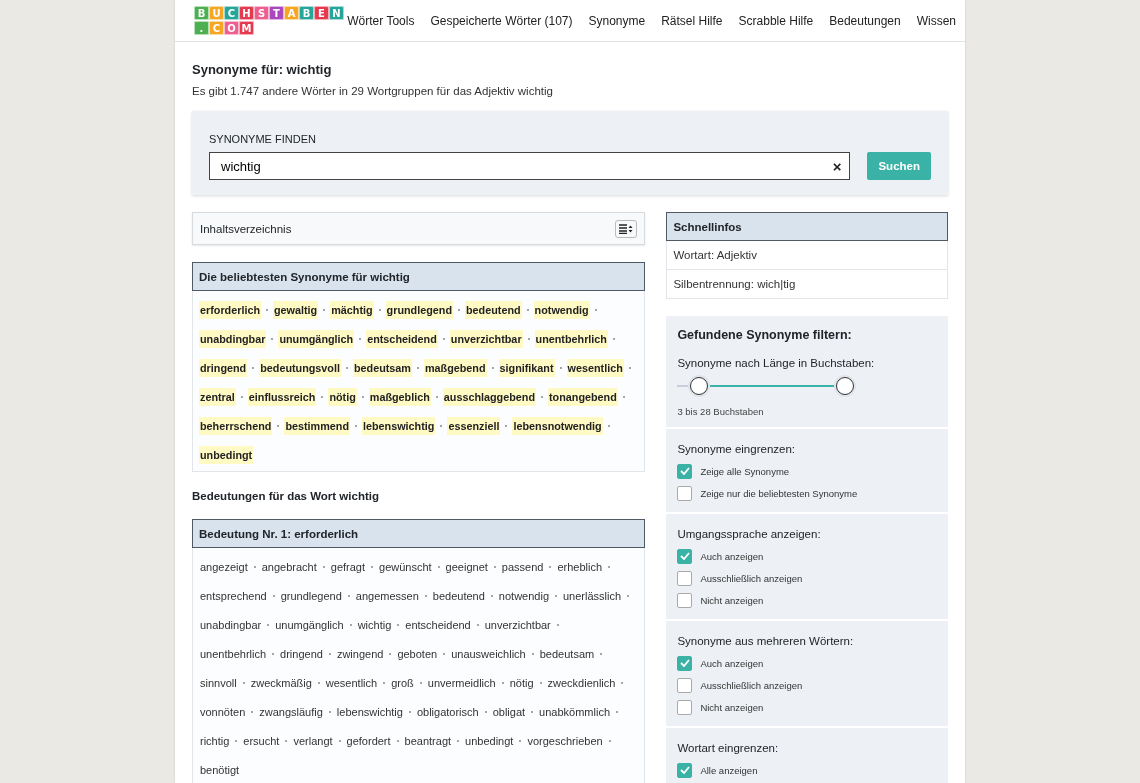  I want to click on synonym-link: tonangebend, so click(583, 396).